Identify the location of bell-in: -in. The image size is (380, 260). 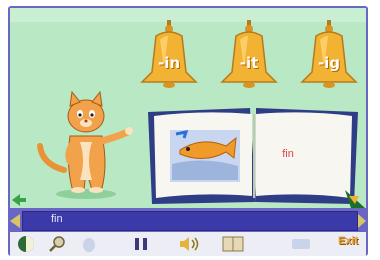
(169, 57).